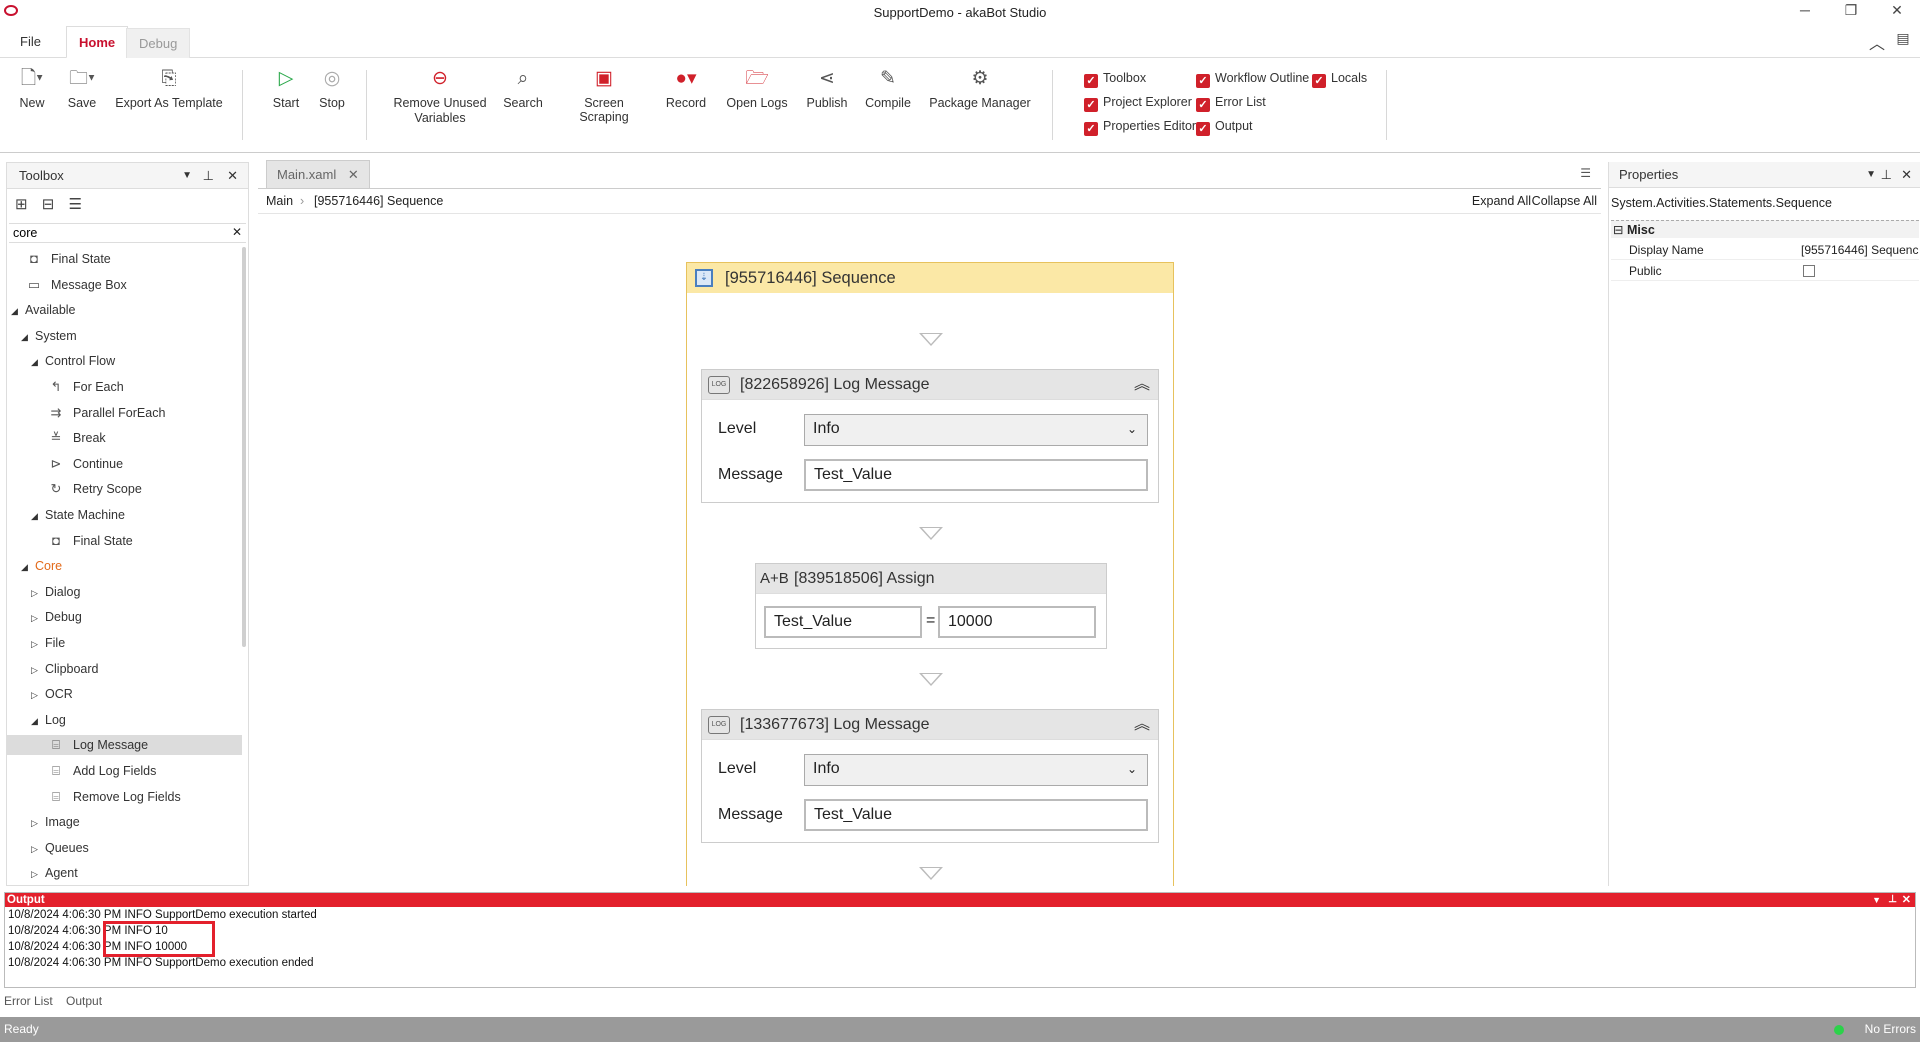 This screenshot has width=1920, height=1042. What do you see at coordinates (1138, 103) in the screenshot?
I see `project-explorer-checkbox: ✓ Project Explorer` at bounding box center [1138, 103].